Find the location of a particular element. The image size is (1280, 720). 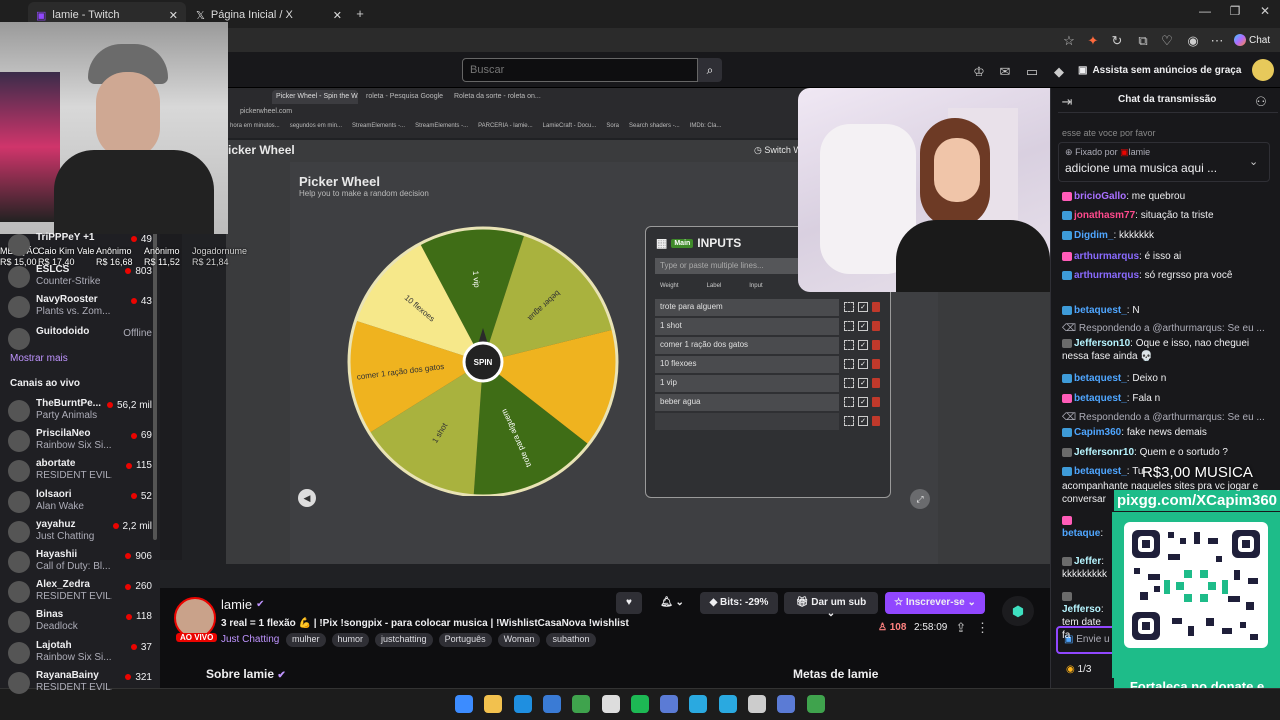

profile-icon: ◉ is located at coordinates (1193, 41).